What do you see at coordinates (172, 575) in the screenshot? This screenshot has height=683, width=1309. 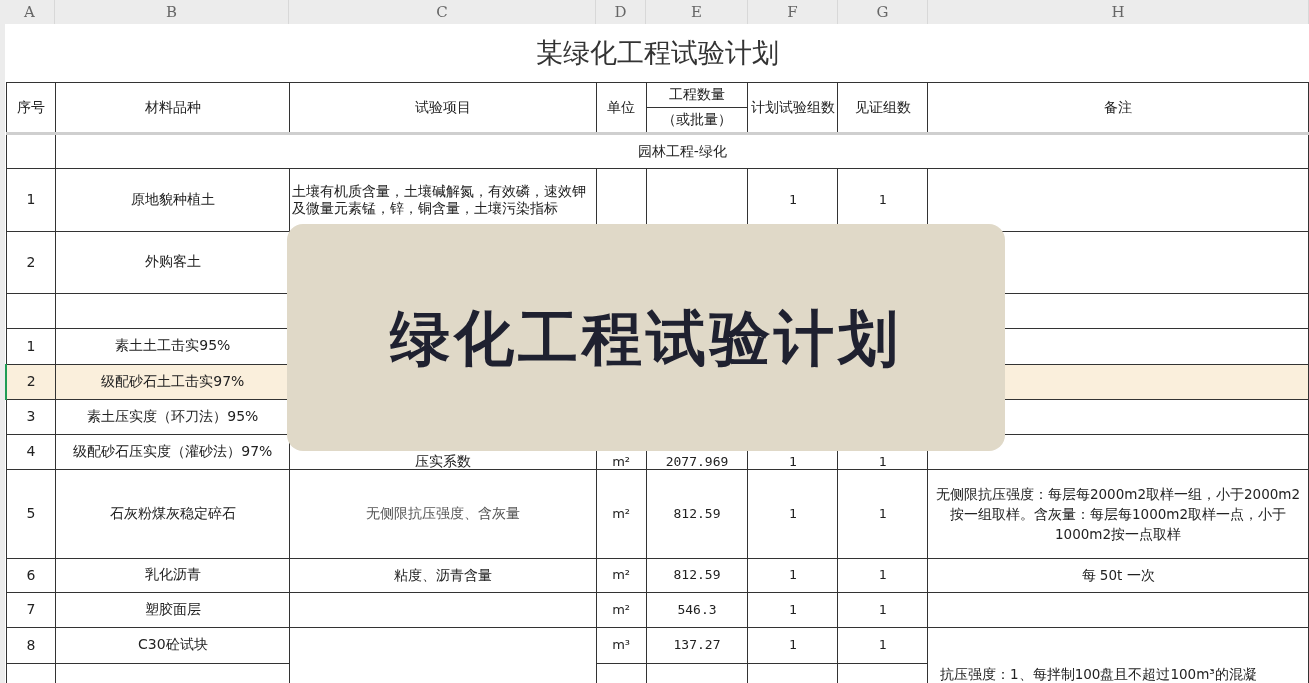 I see `table-cell: 乳化沥青` at bounding box center [172, 575].